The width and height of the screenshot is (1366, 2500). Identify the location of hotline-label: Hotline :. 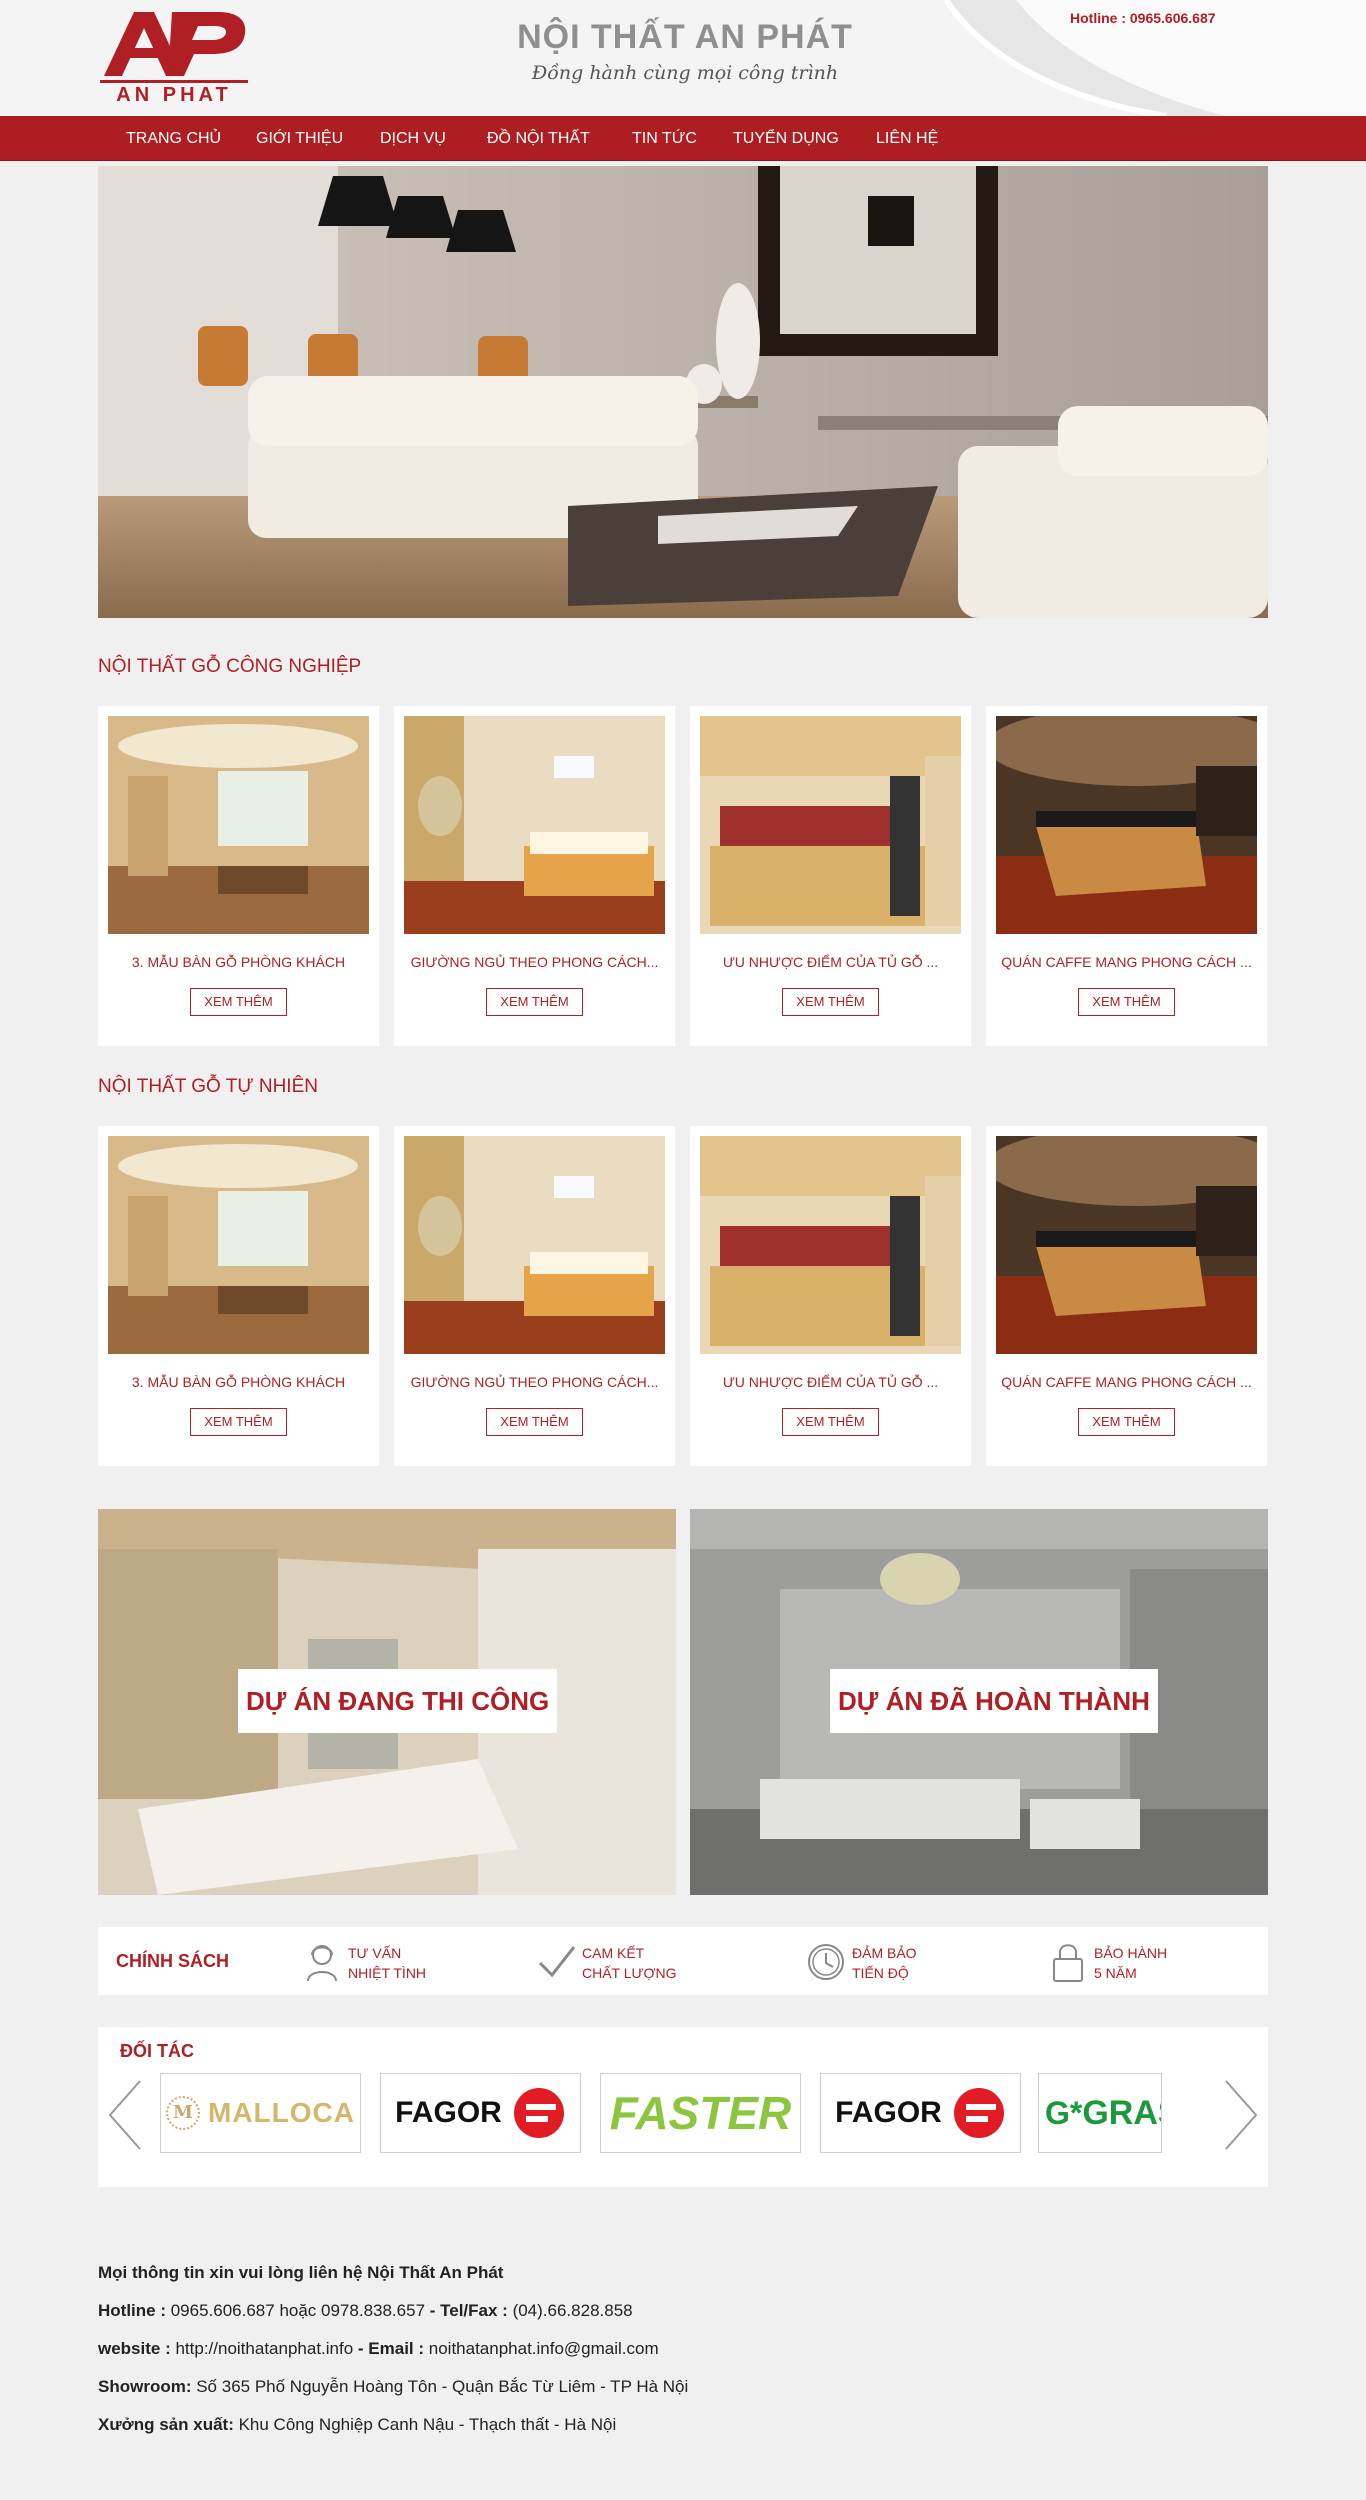
(132, 2310).